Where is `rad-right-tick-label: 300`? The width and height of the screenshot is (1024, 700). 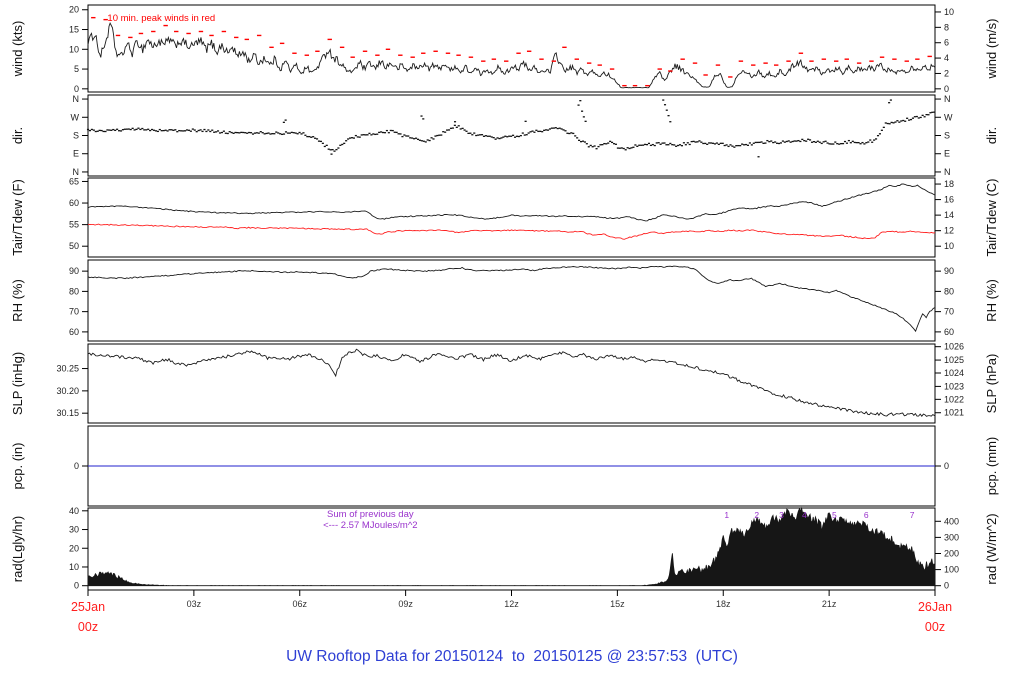
rad-right-tick-label: 300 is located at coordinates (951, 537).